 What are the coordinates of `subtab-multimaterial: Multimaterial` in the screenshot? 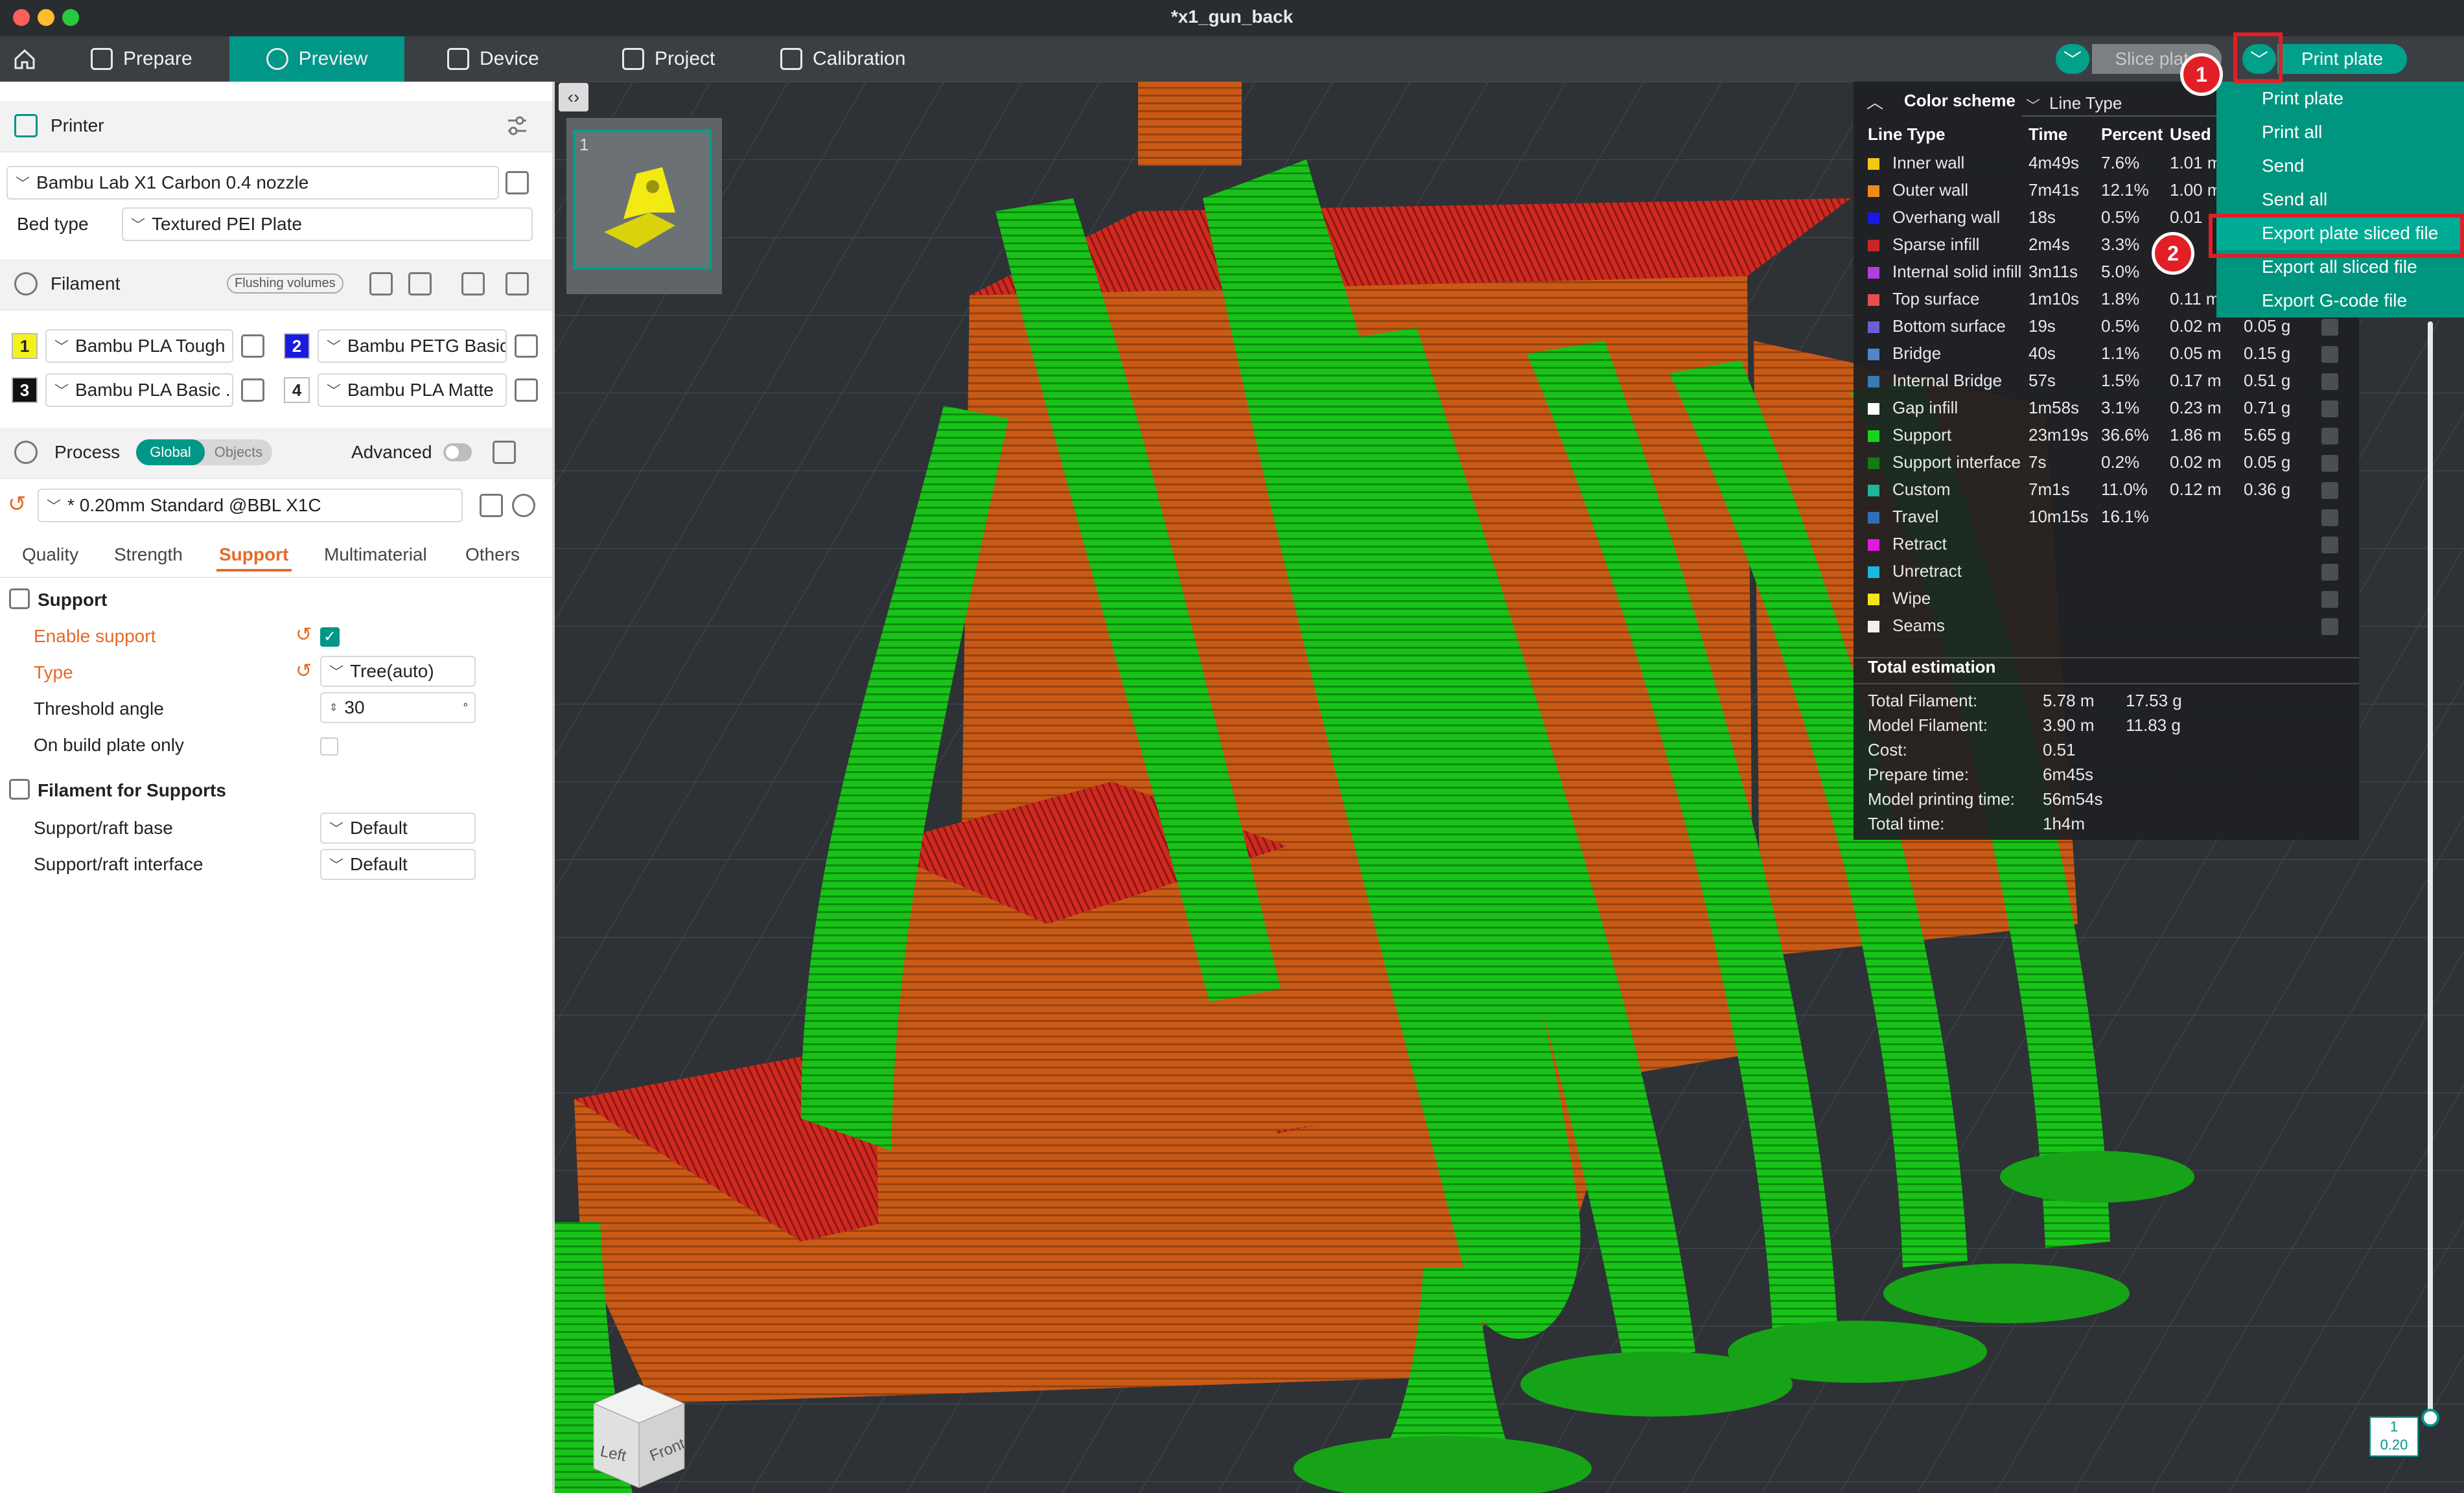 It's located at (375, 554).